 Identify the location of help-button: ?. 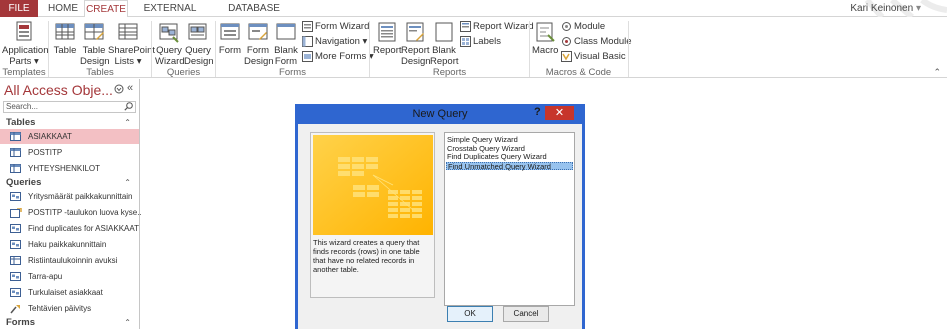
(537, 112).